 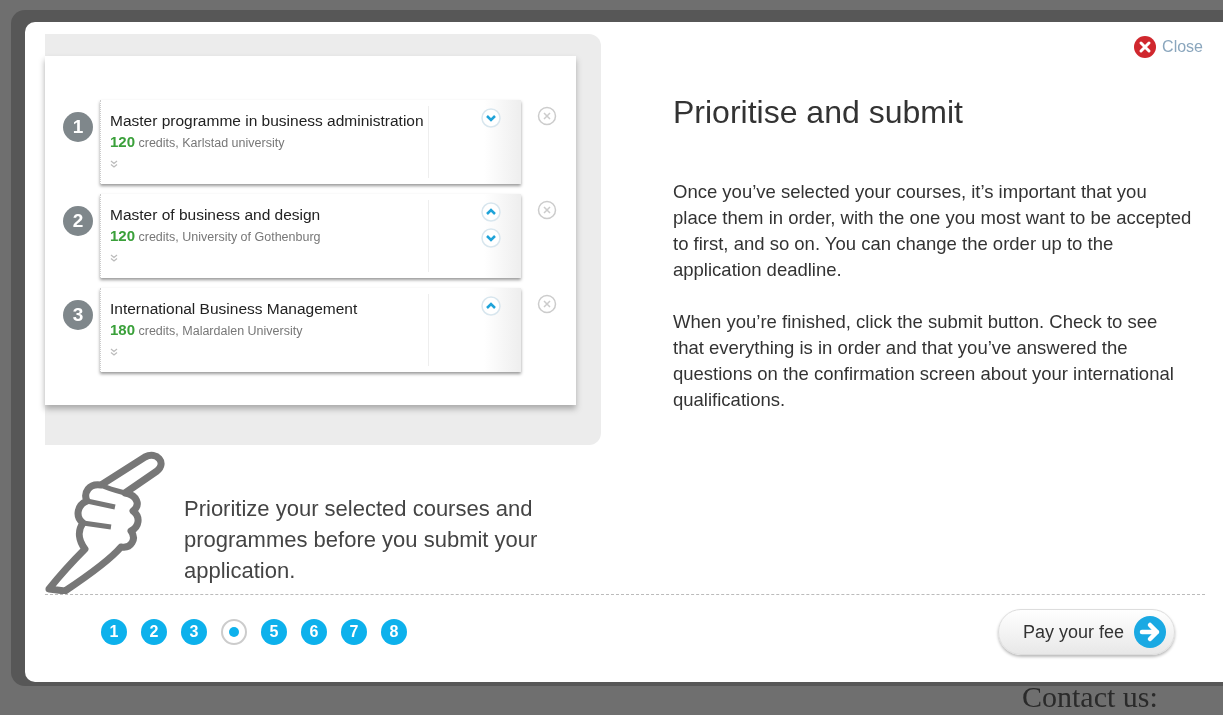 I want to click on pay-fee-button: Pay your fee, so click(x=1086, y=632).